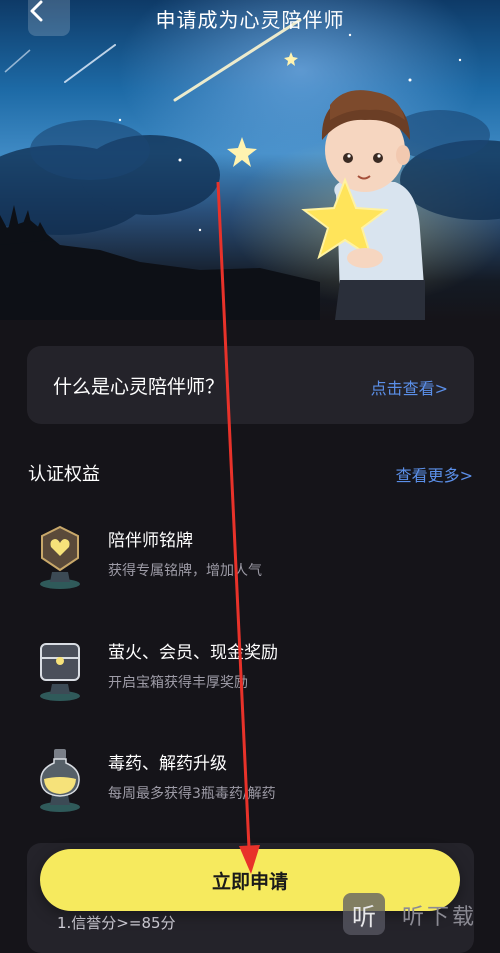 The width and height of the screenshot is (500, 953). I want to click on benefits-section-title: 认证权益, so click(64, 474).